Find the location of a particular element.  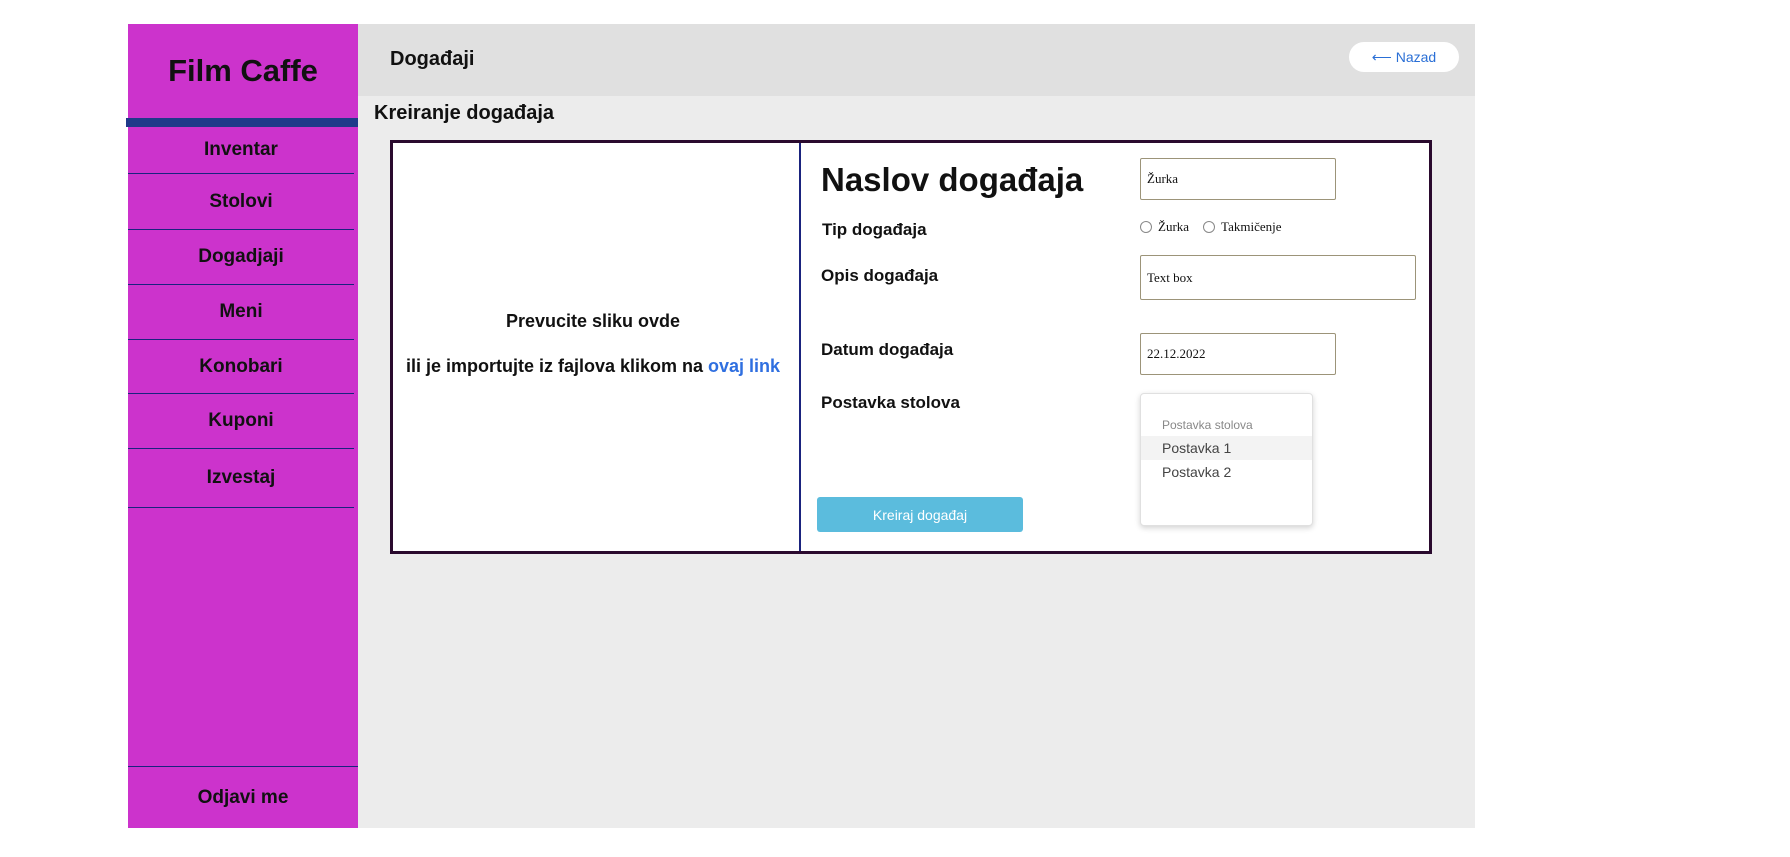

dropdown-option-postavka-2: Postavka 2 is located at coordinates (1226, 472).